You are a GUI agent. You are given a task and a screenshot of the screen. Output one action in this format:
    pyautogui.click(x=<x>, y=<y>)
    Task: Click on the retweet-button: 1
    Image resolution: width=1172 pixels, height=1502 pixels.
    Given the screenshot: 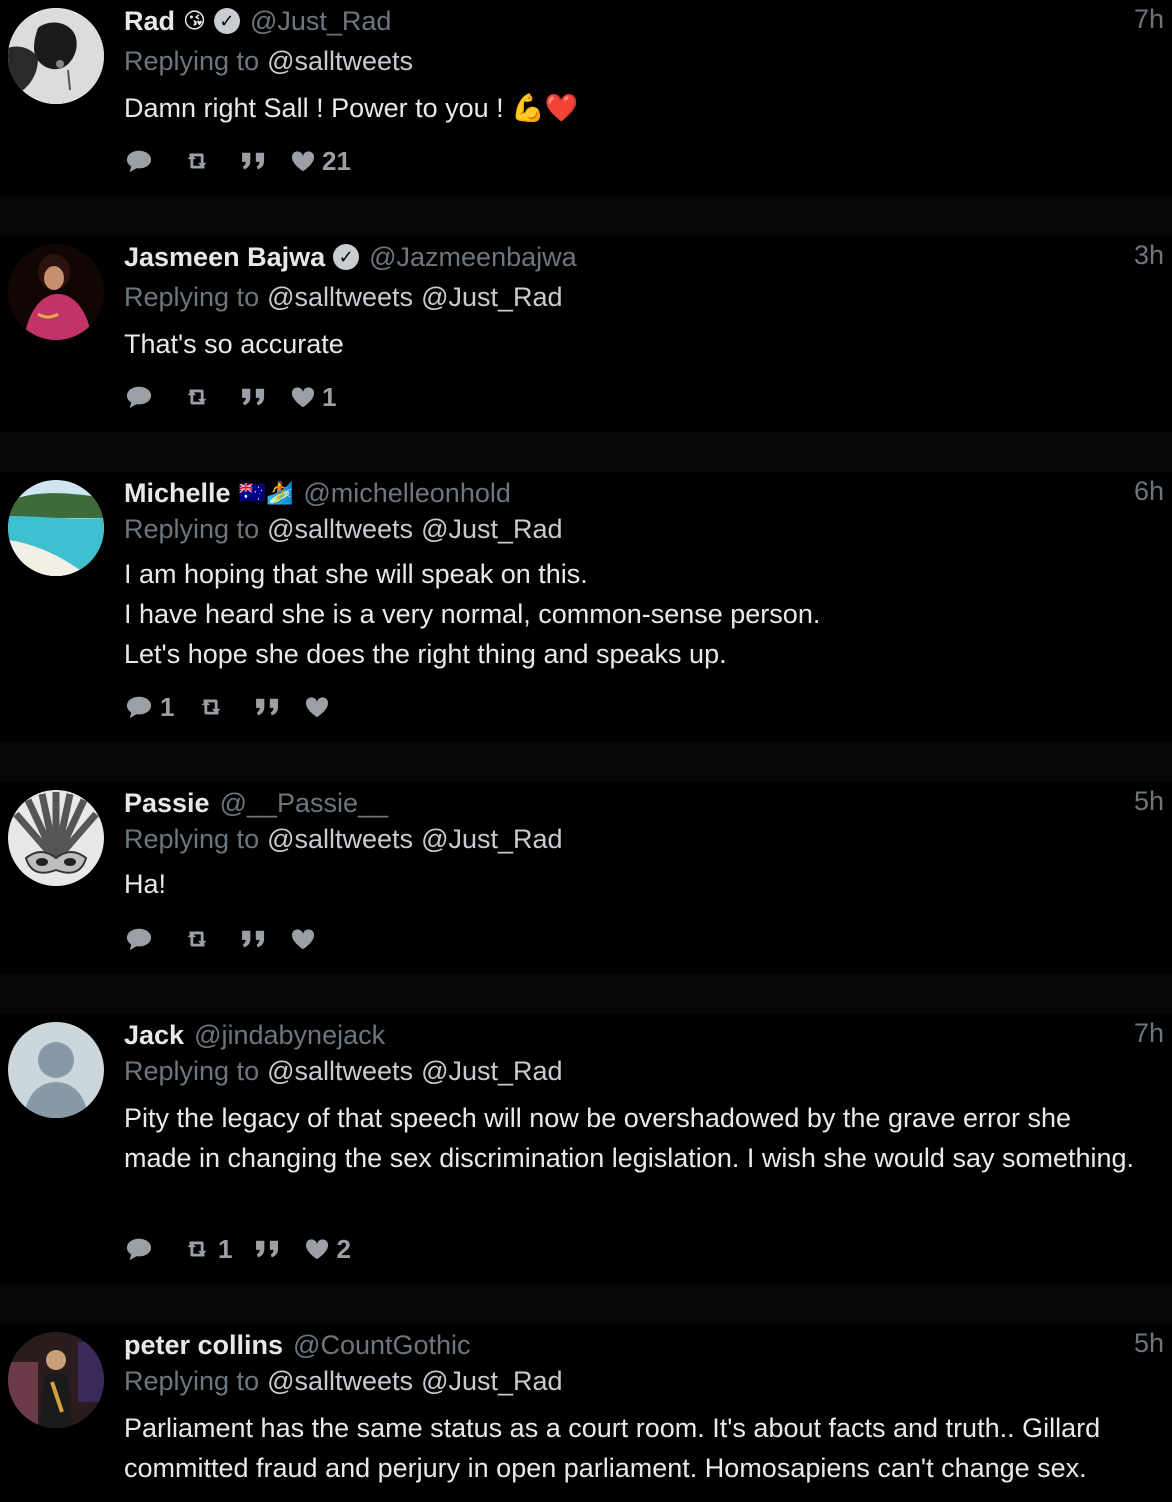 What is the action you would take?
    pyautogui.click(x=207, y=1249)
    